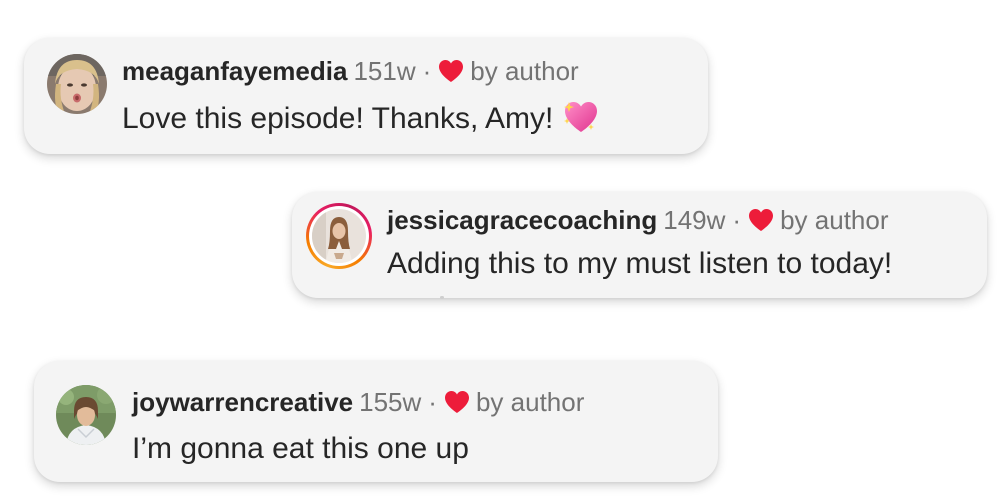 This screenshot has width=1000, height=500. I want to click on username-link: jessicagracecoaching, so click(522, 220).